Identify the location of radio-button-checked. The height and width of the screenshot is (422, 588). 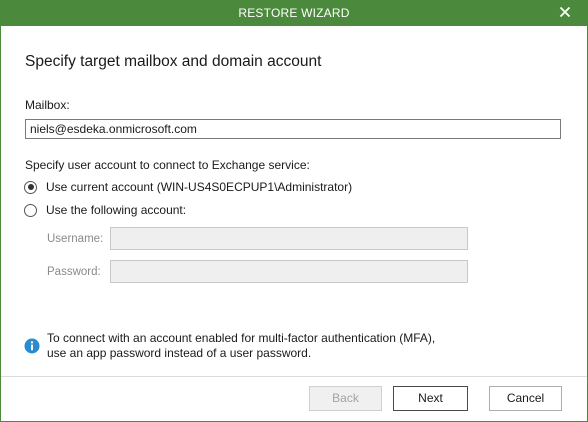
(30, 187).